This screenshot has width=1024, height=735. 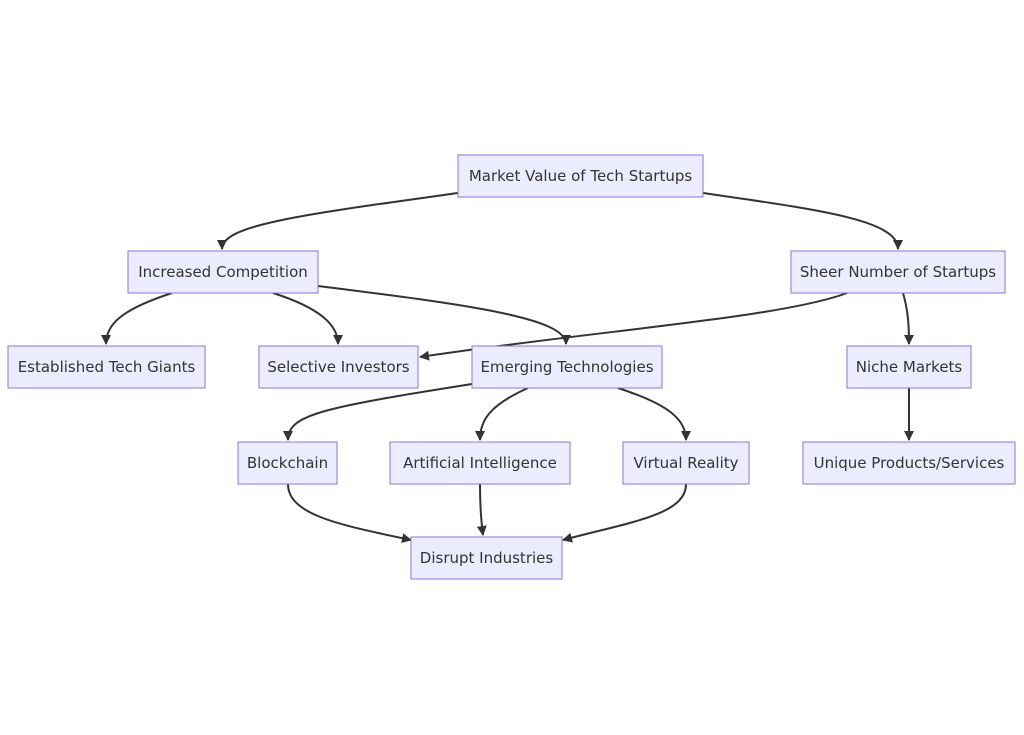 I want to click on node-label: Selective Investors, so click(x=338, y=367).